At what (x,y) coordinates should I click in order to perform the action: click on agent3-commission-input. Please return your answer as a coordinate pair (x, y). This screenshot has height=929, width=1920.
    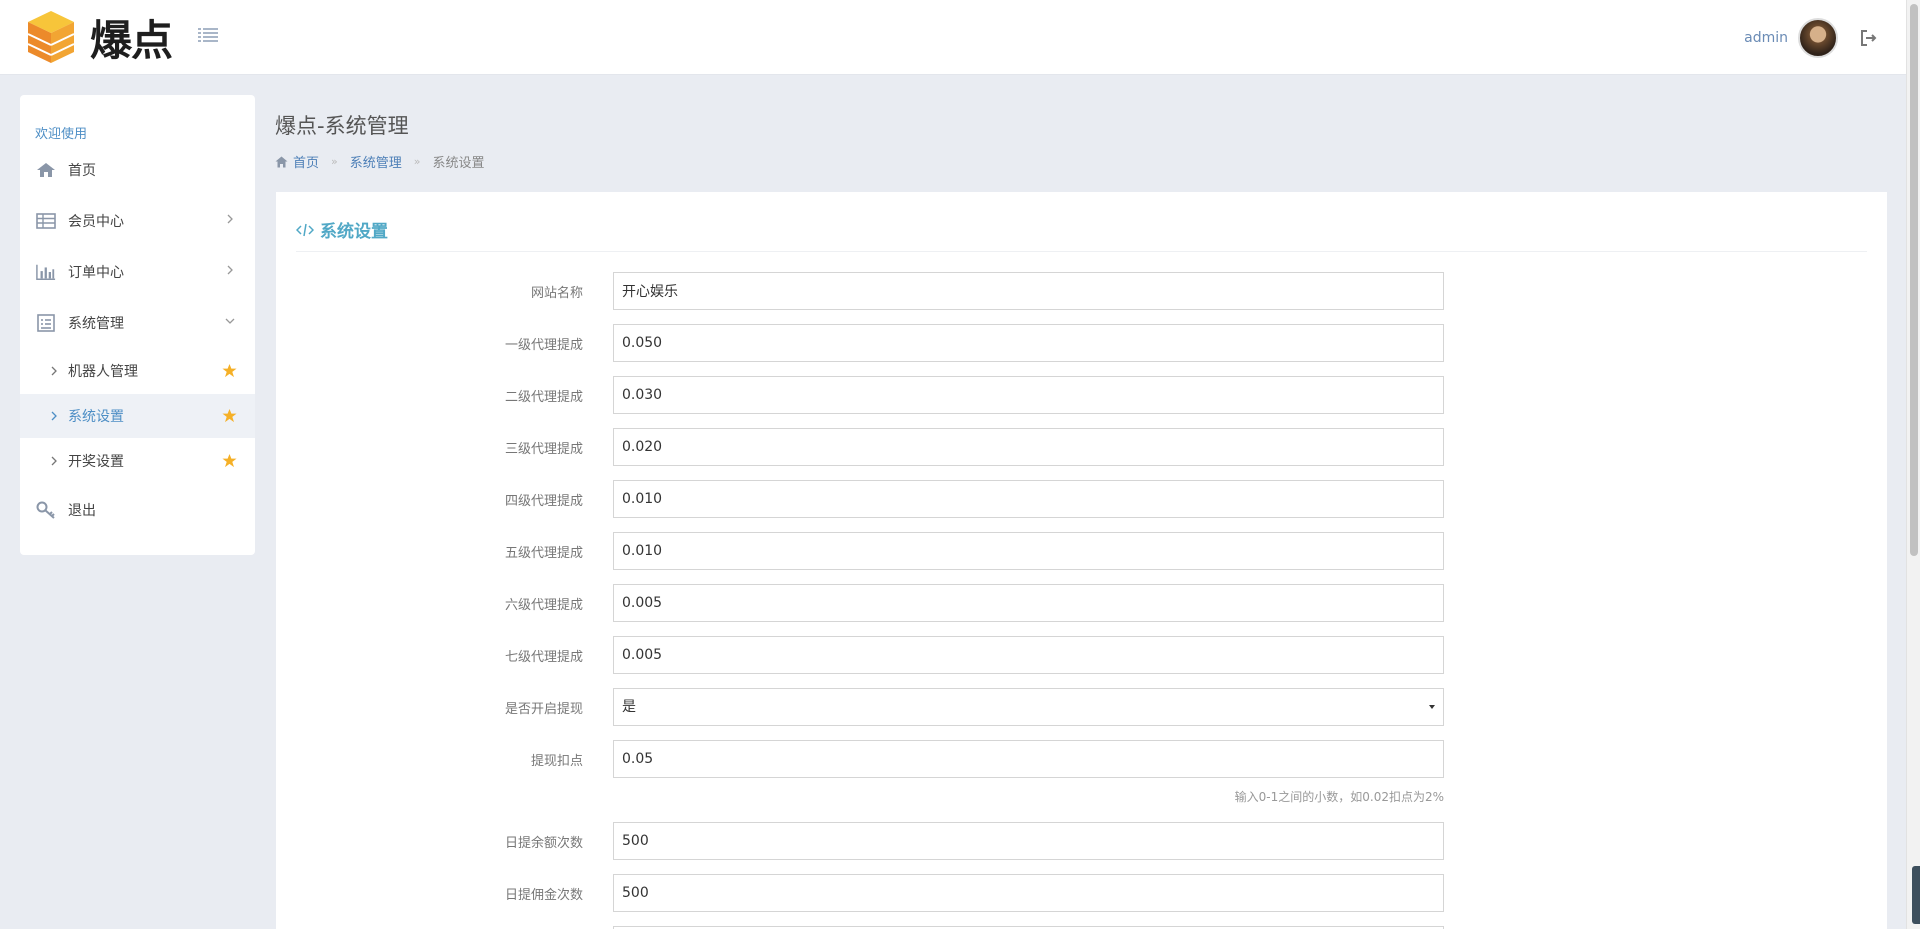
    Looking at the image, I should click on (1028, 447).